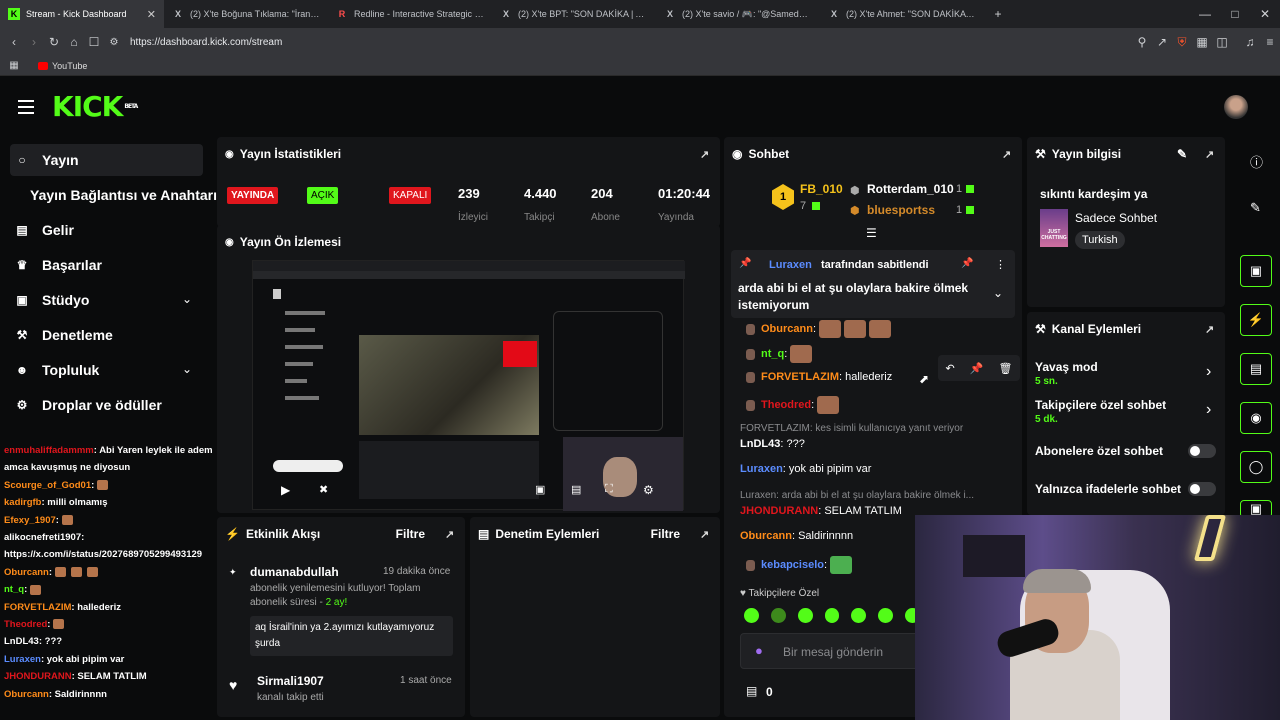 This screenshot has width=1280, height=720. Describe the element at coordinates (151, 14) in the screenshot. I see `close-tab-icon: ✕` at that location.